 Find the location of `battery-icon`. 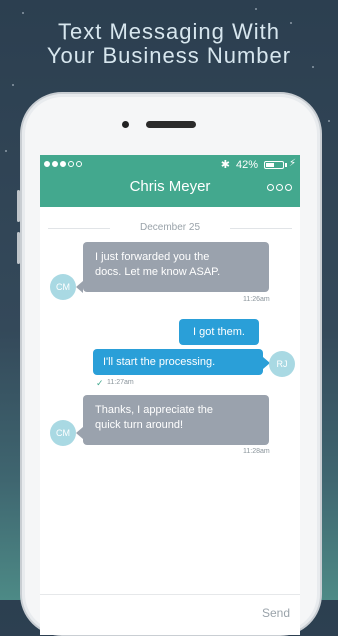

battery-icon is located at coordinates (274, 165).